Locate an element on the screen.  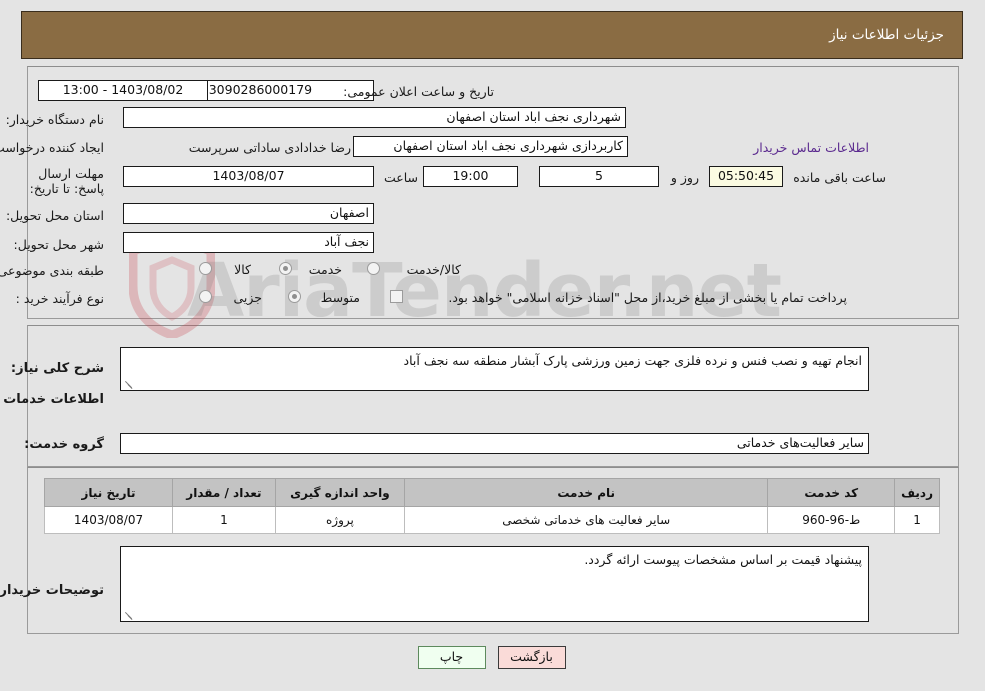
public-announce-value: 1403/08/02 - 13:00 is located at coordinates (124, 90).